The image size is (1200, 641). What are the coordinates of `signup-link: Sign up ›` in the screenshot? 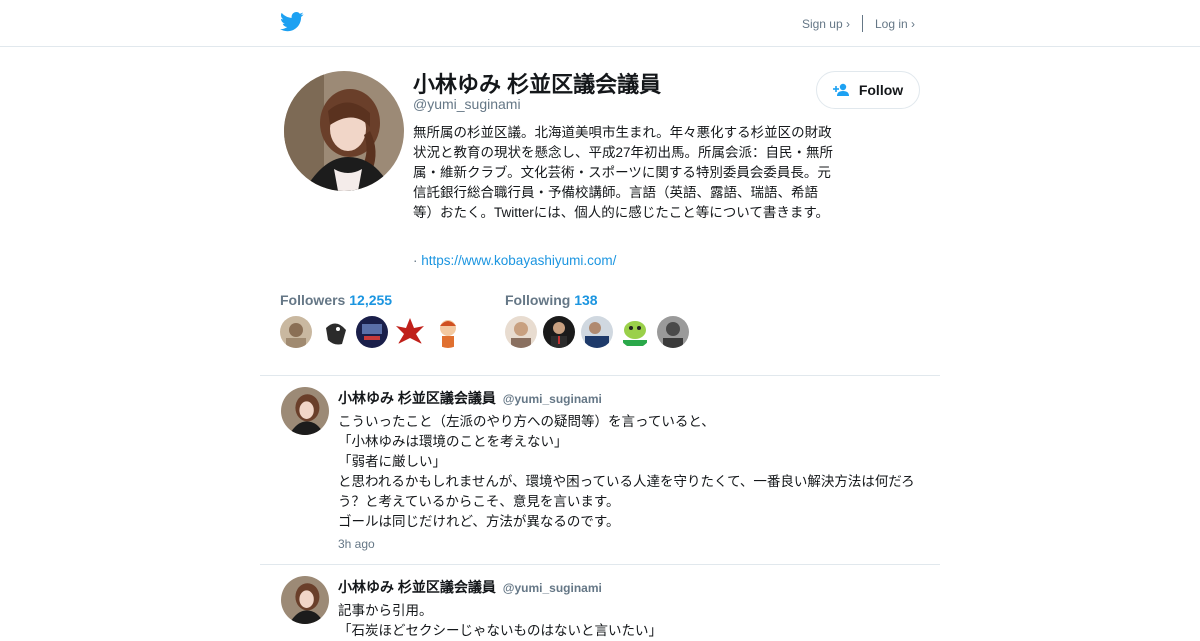 It's located at (826, 24).